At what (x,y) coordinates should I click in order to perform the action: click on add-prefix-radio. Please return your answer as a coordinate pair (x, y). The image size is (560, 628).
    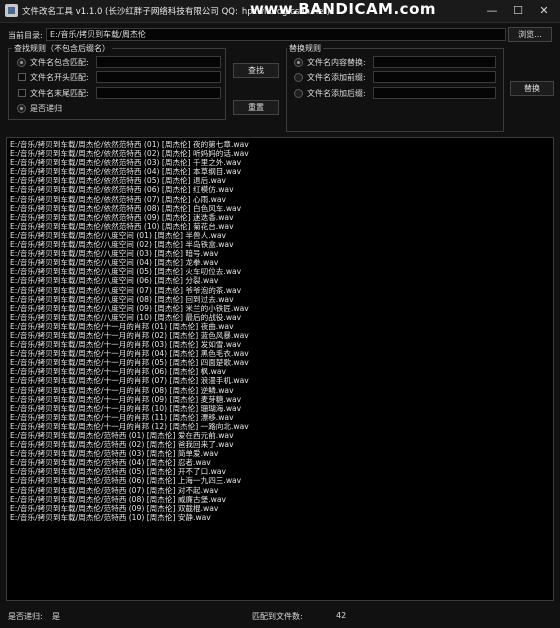
    Looking at the image, I should click on (298, 77).